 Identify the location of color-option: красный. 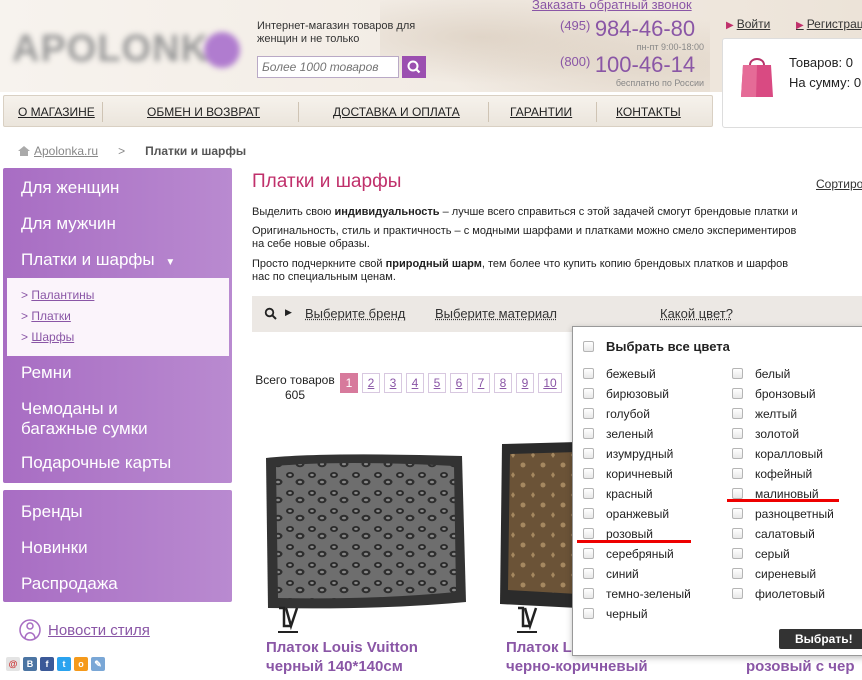
(618, 494).